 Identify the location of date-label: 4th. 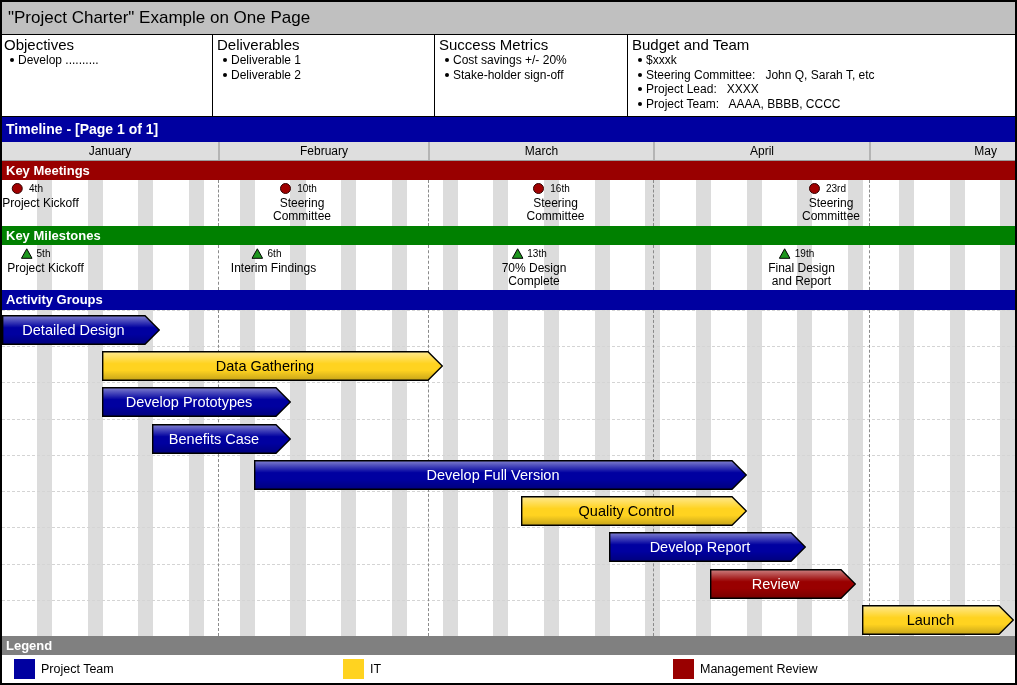
(36, 188).